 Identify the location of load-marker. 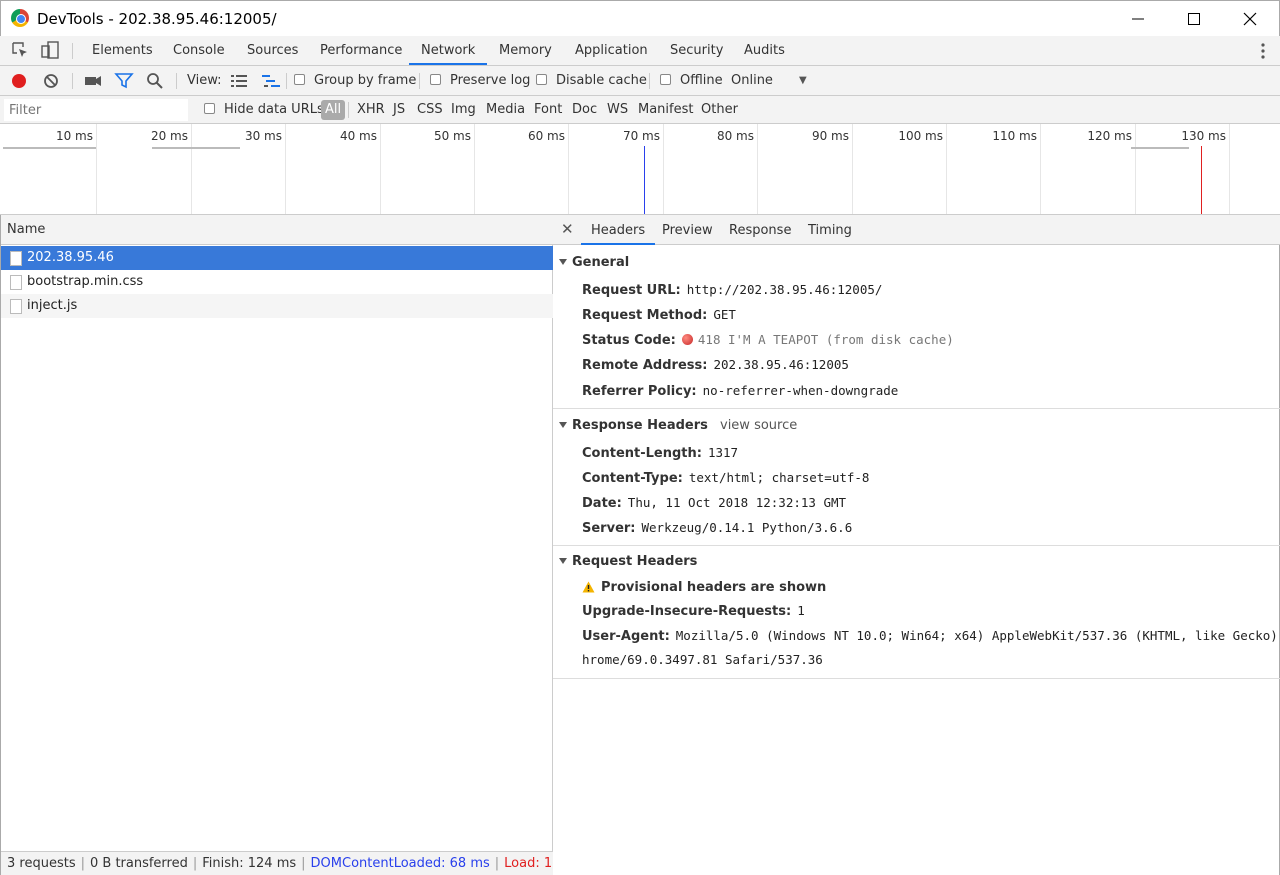
(1201, 180).